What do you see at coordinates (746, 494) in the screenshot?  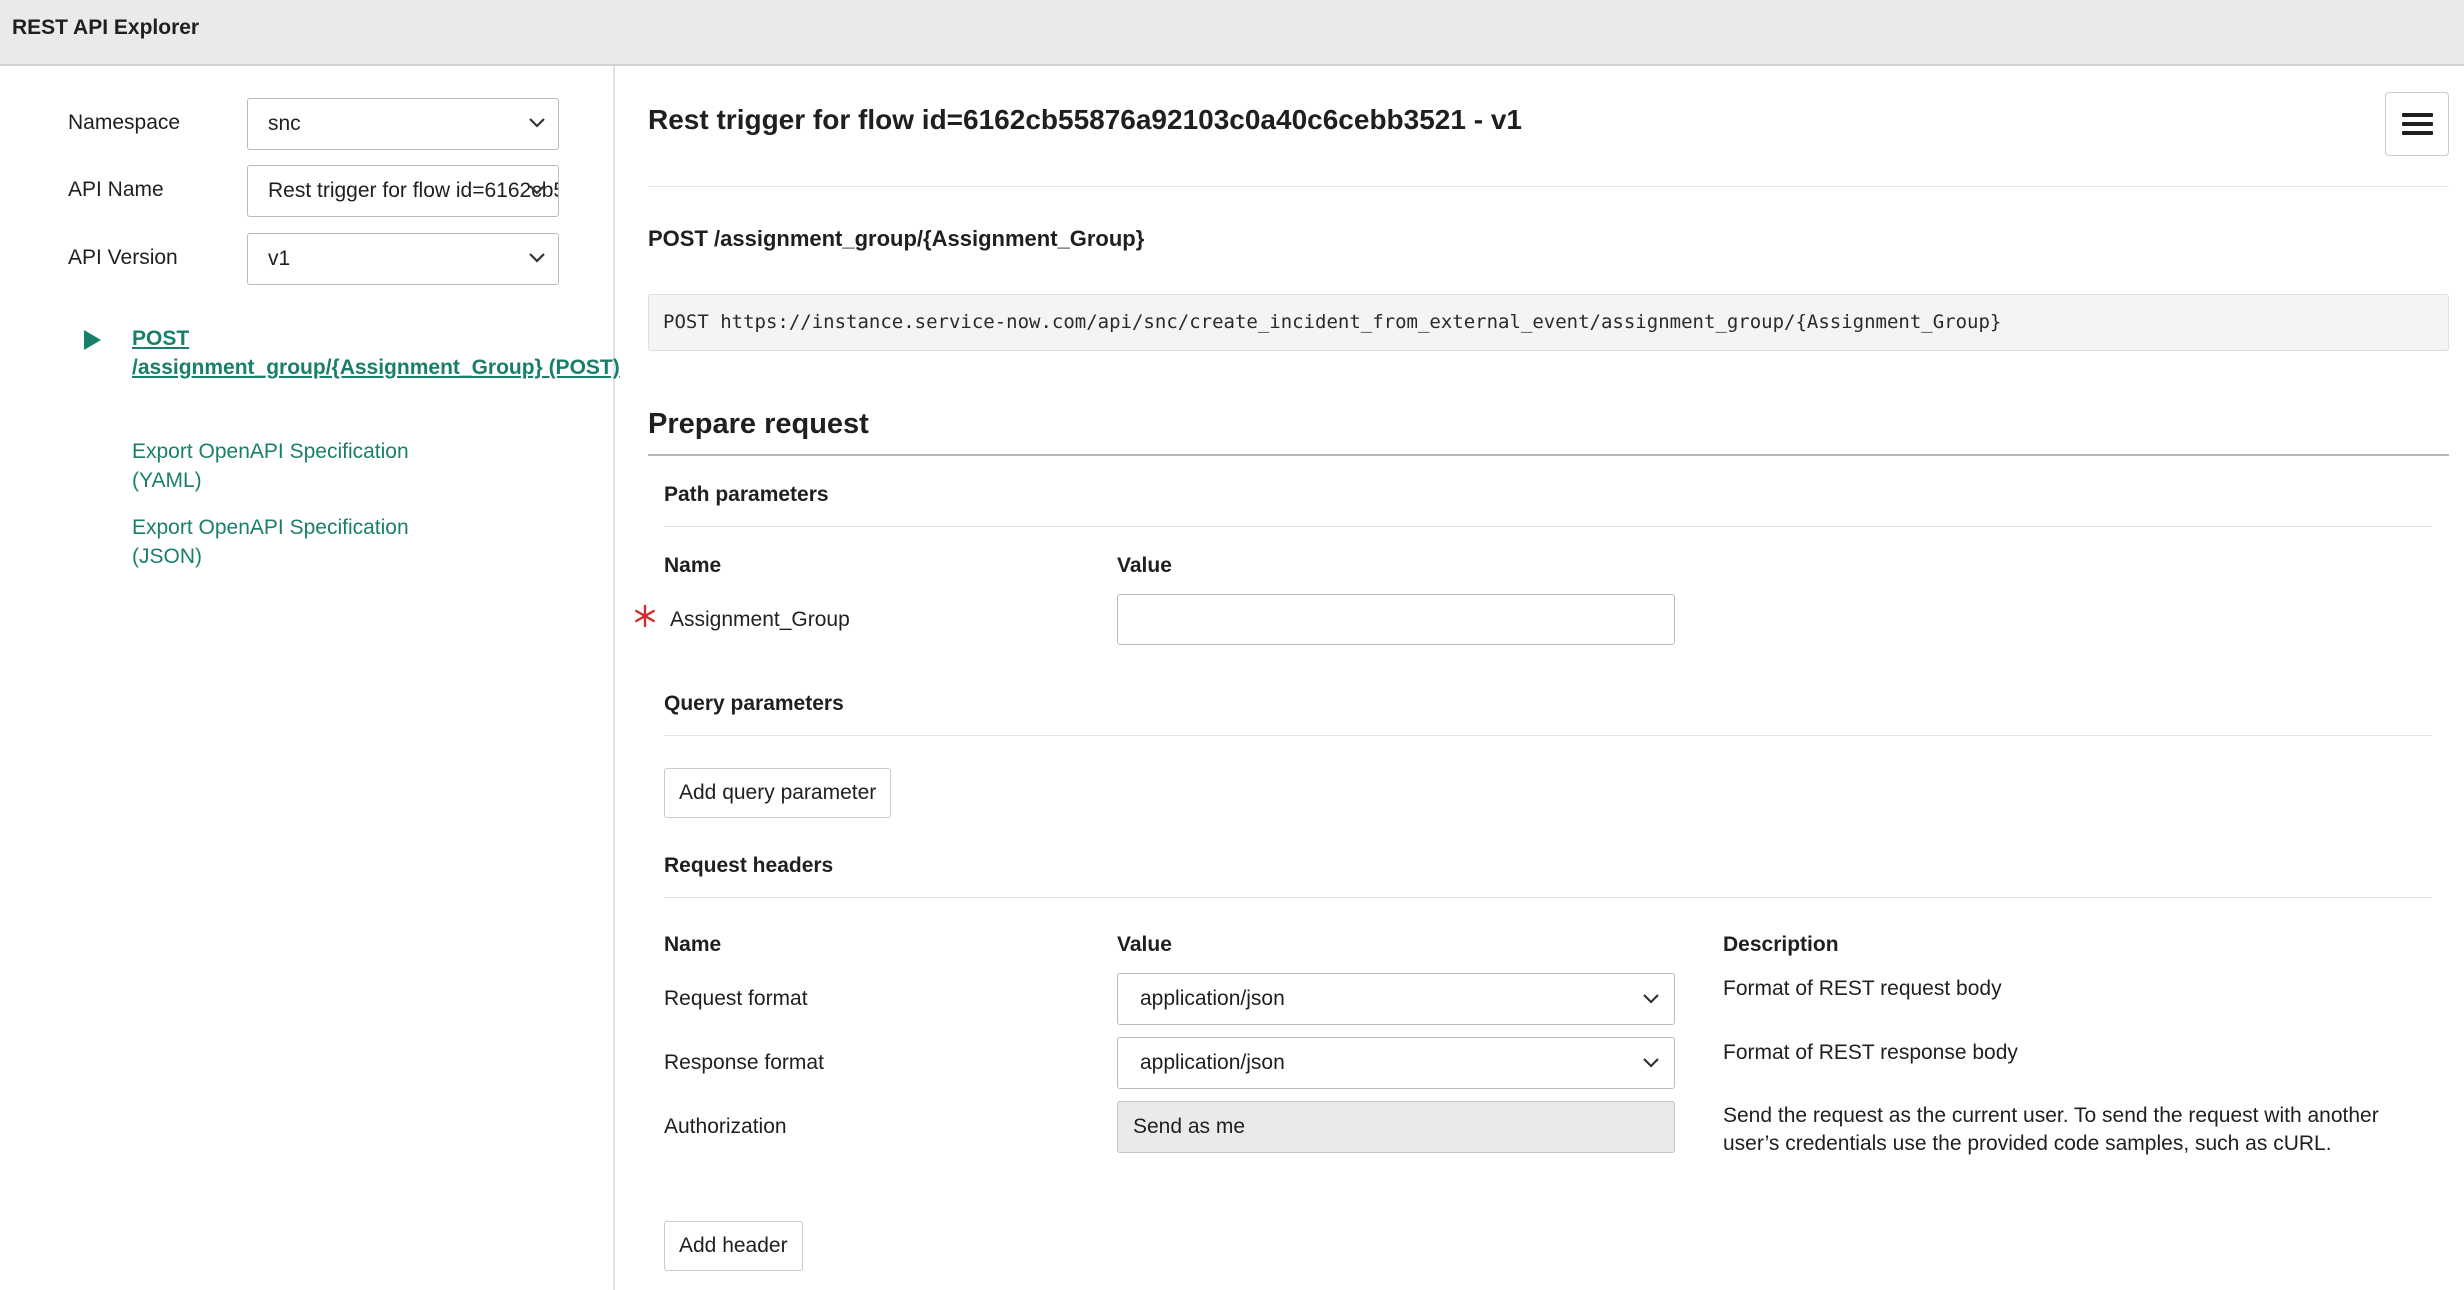 I see `path-params-heading: Path parameters` at bounding box center [746, 494].